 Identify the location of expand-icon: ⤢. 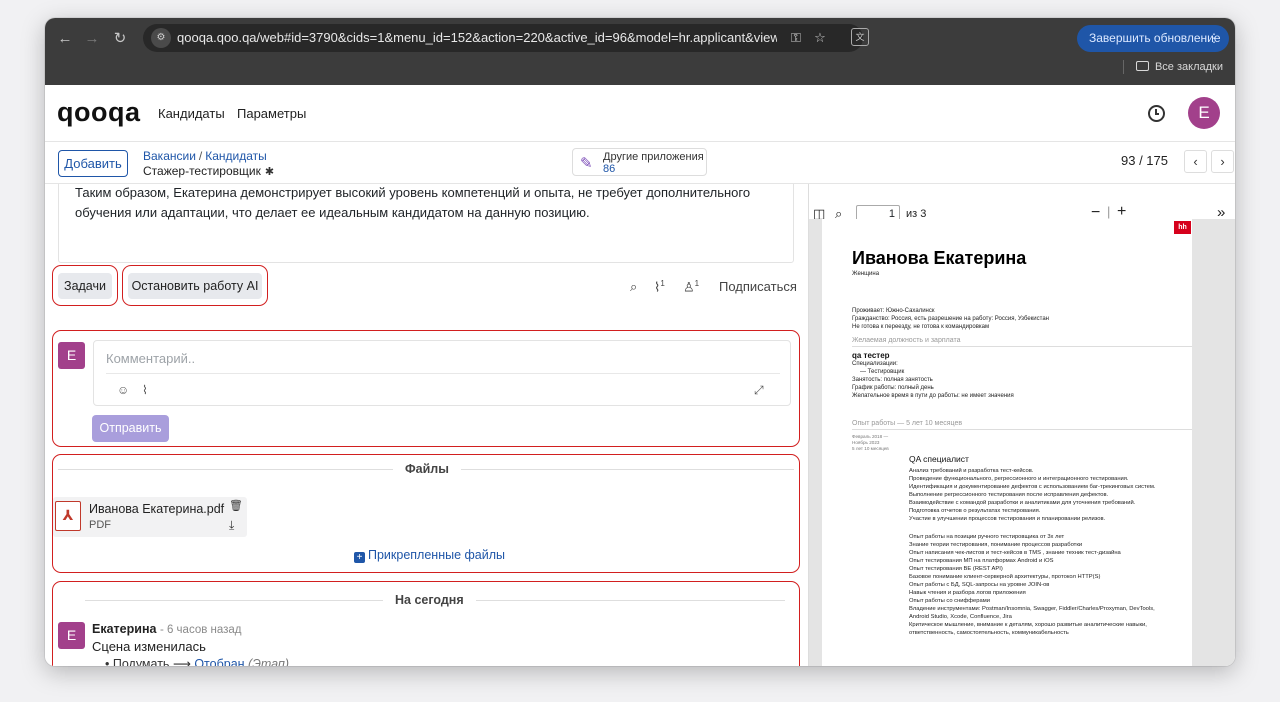
(759, 390).